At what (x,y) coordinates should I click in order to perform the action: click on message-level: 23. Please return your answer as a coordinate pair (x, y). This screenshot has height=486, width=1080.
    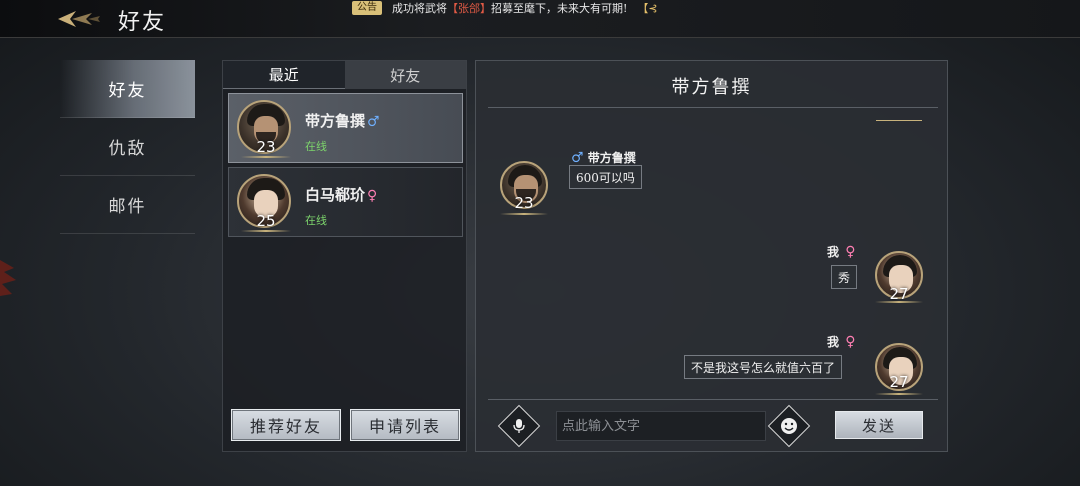
    Looking at the image, I should click on (524, 203).